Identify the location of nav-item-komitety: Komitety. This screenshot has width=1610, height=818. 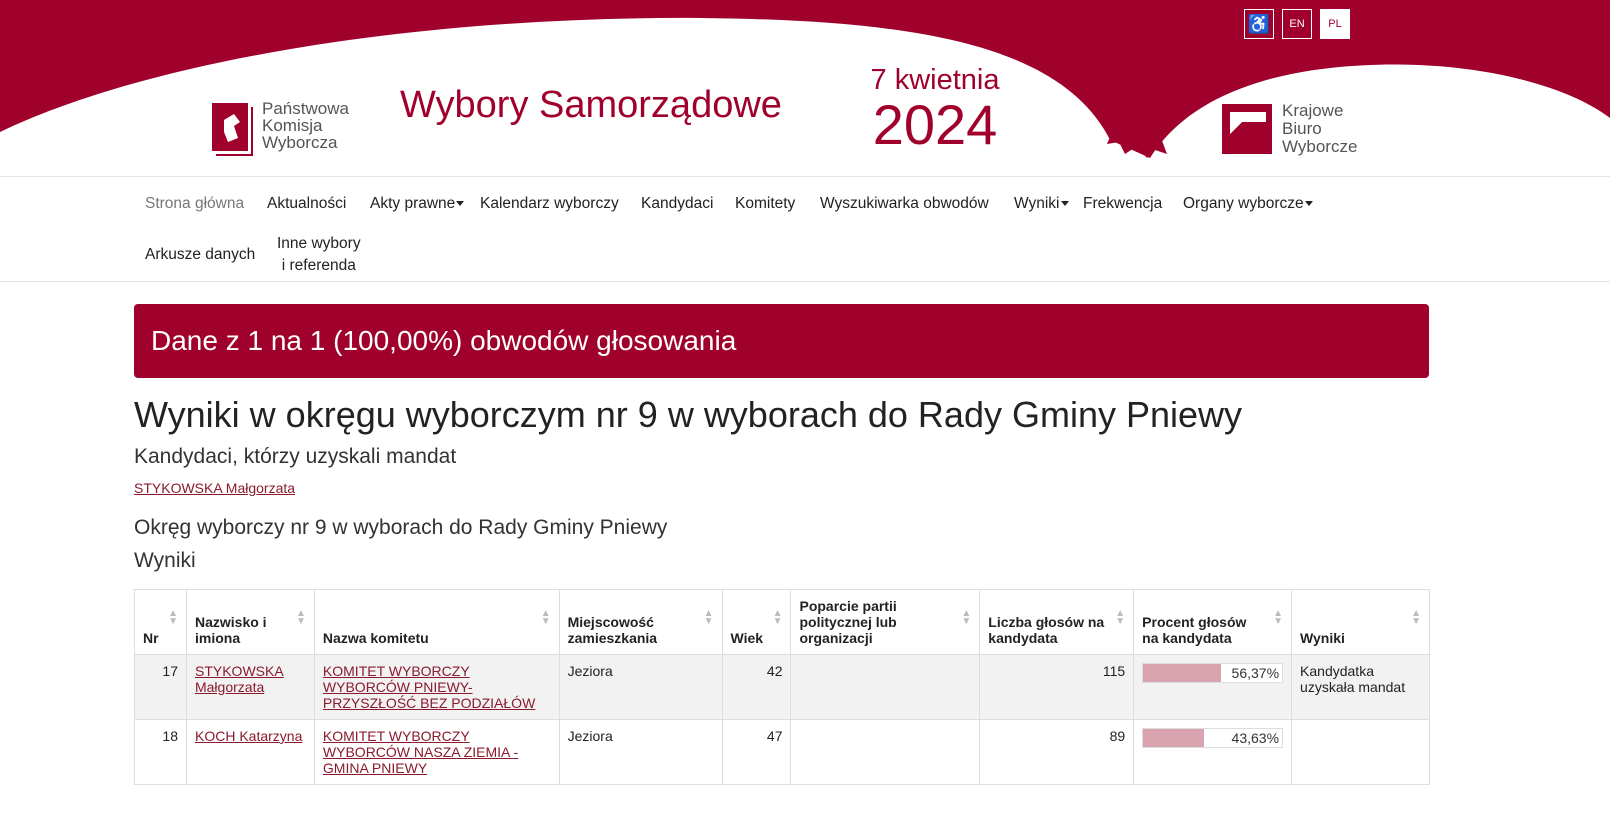
(765, 204).